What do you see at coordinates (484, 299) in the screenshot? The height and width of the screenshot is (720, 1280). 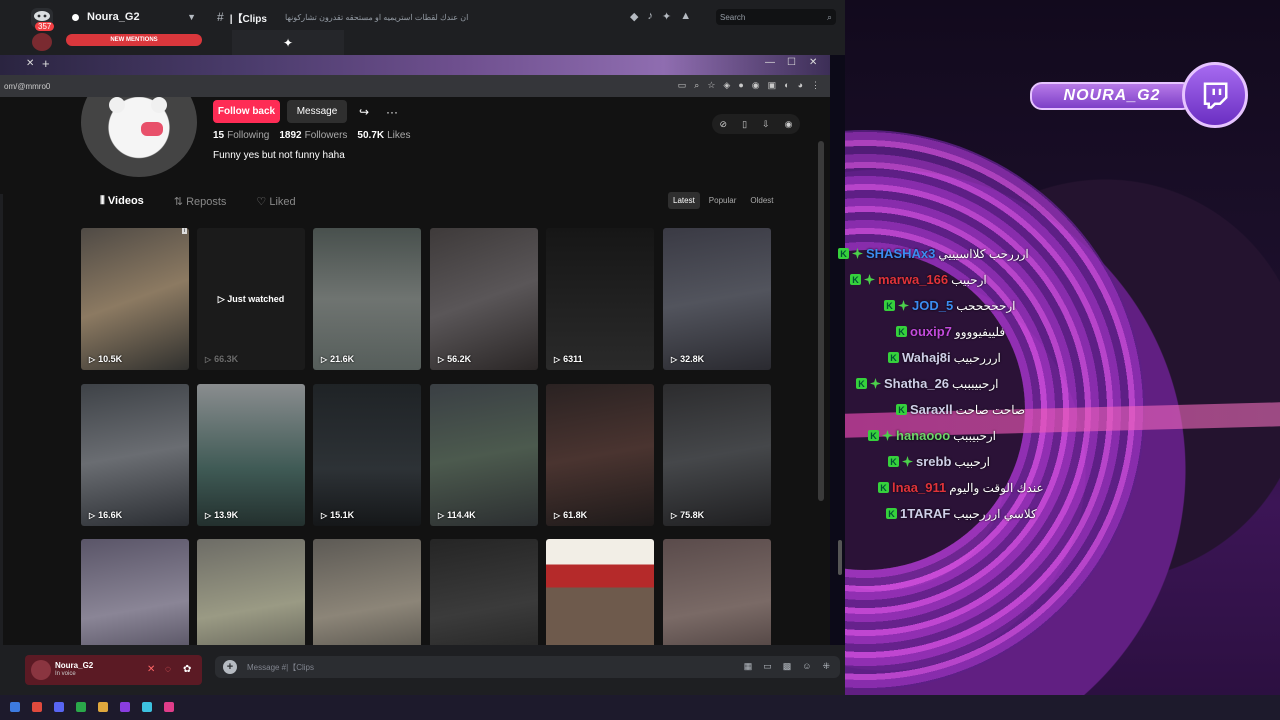 I see `video-tile: 56.2K` at bounding box center [484, 299].